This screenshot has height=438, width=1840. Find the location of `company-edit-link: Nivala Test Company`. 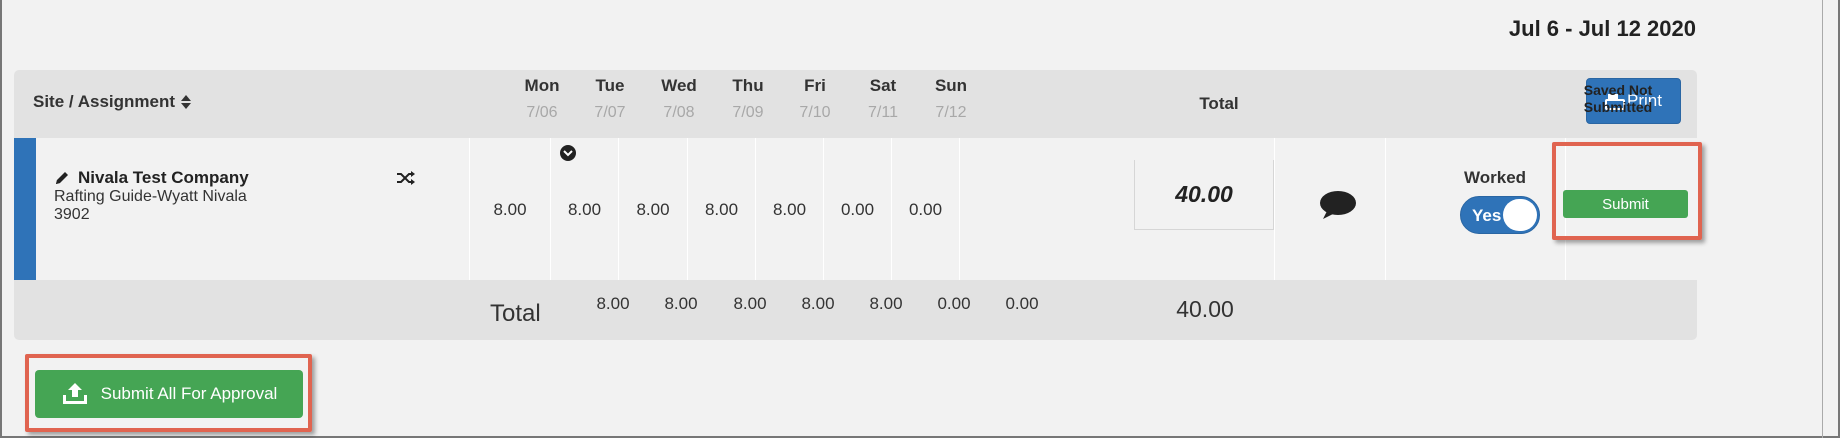

company-edit-link: Nivala Test Company is located at coordinates (151, 178).